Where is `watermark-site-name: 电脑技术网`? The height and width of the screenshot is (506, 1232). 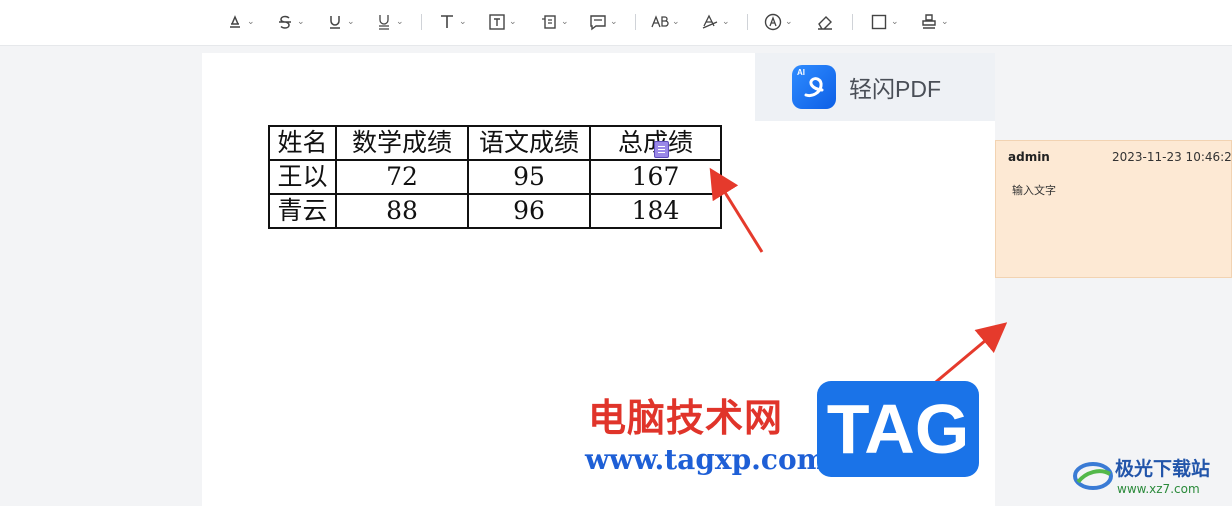
watermark-site-name: 电脑技术网 is located at coordinates (686, 418).